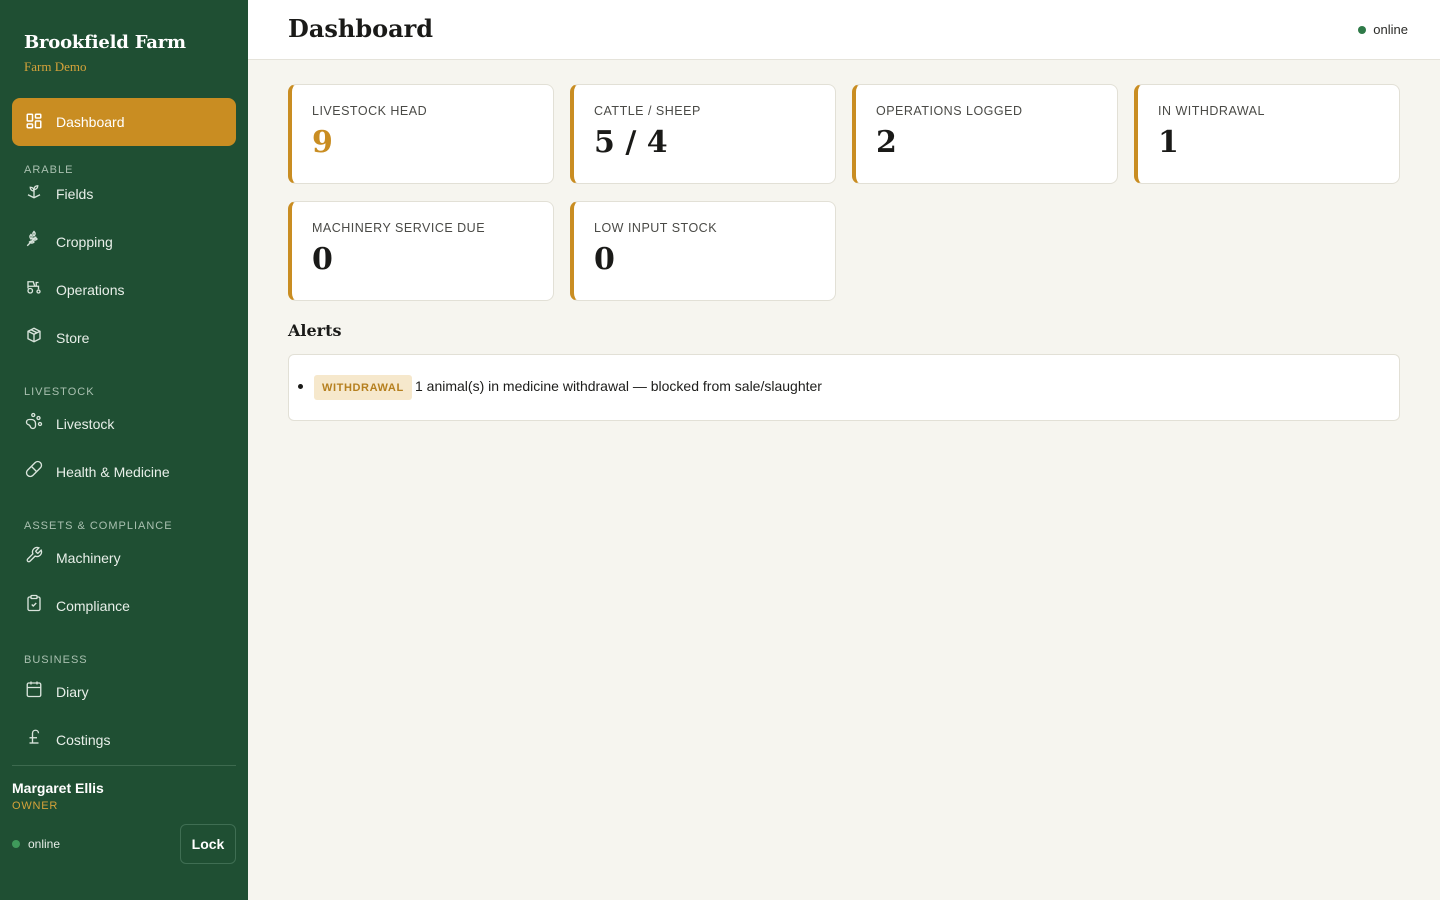  I want to click on alerts-heading: Alerts, so click(315, 330).